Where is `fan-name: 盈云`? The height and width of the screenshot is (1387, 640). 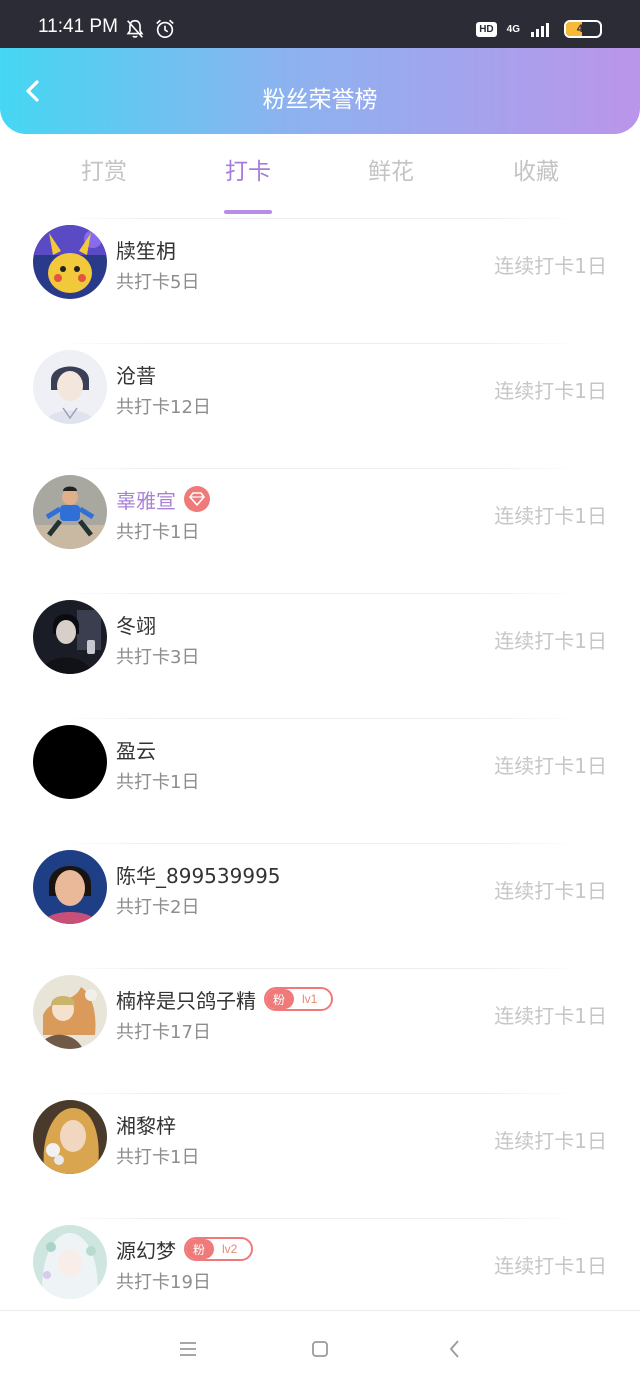 fan-name: 盈云 is located at coordinates (136, 750).